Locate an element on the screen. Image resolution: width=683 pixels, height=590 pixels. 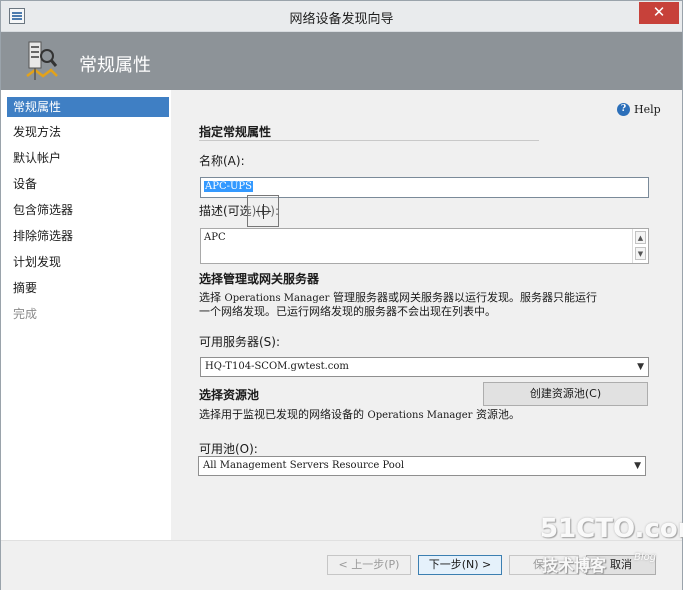
next-button: 下一步(N) > is located at coordinates (460, 565).